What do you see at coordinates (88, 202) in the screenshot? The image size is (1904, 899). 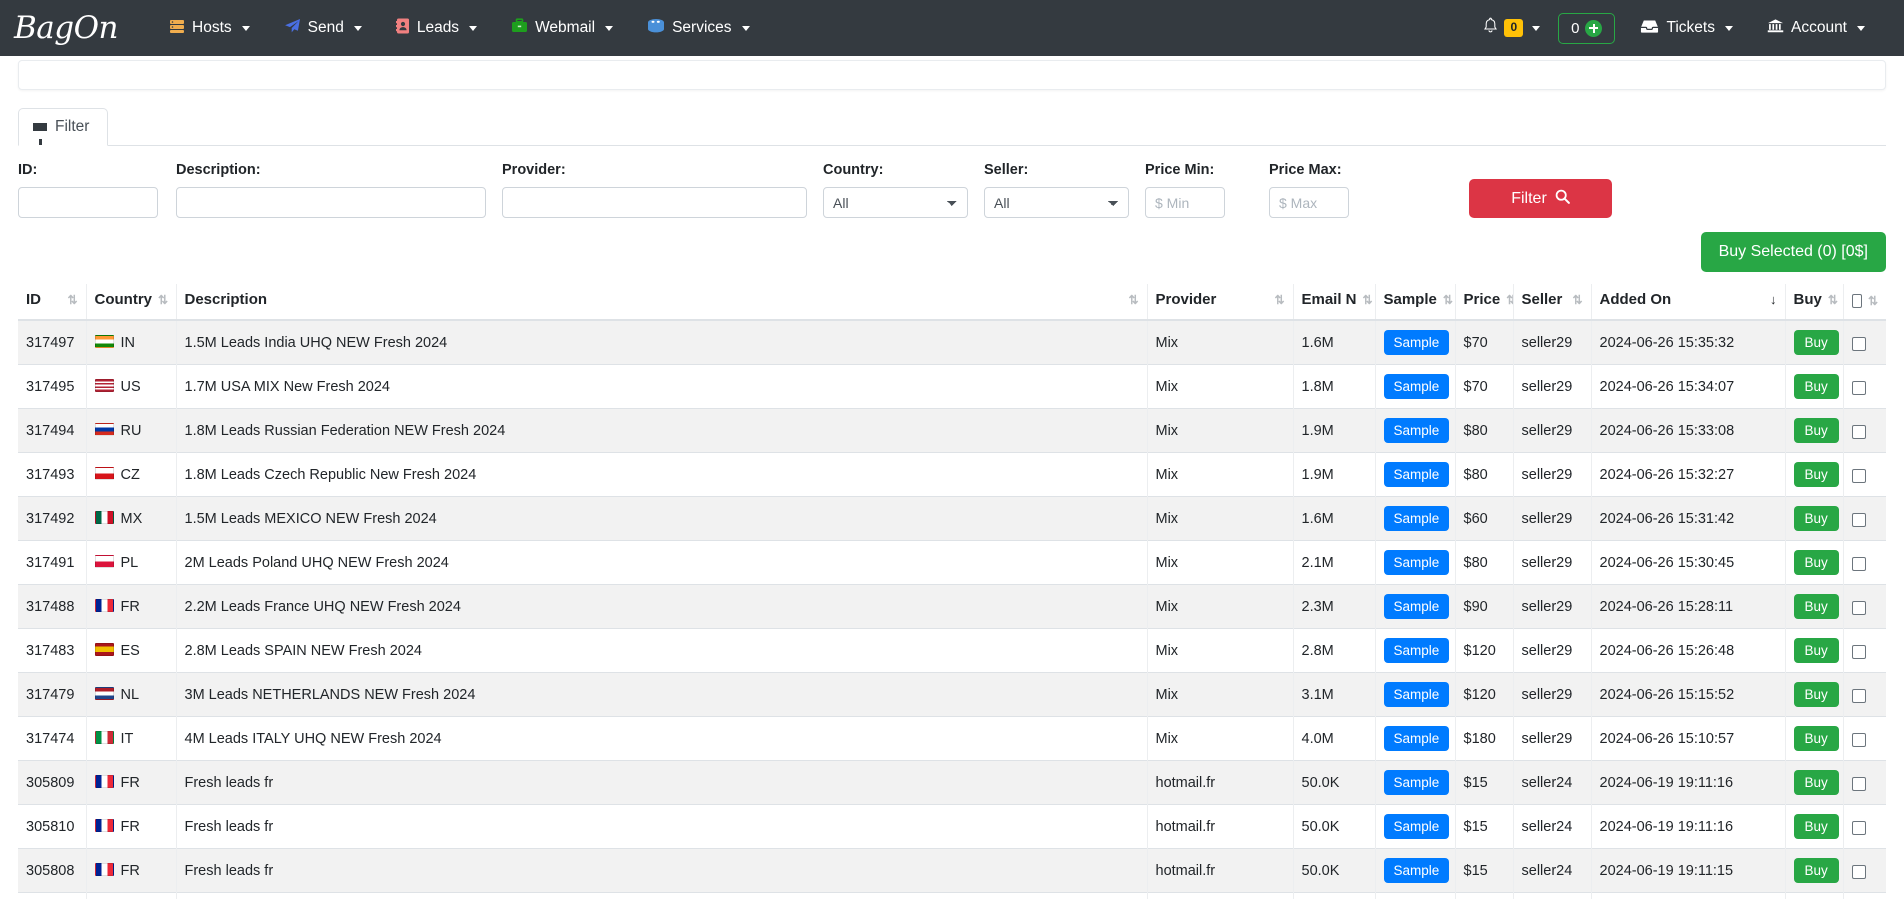 I see `search-input-id` at bounding box center [88, 202].